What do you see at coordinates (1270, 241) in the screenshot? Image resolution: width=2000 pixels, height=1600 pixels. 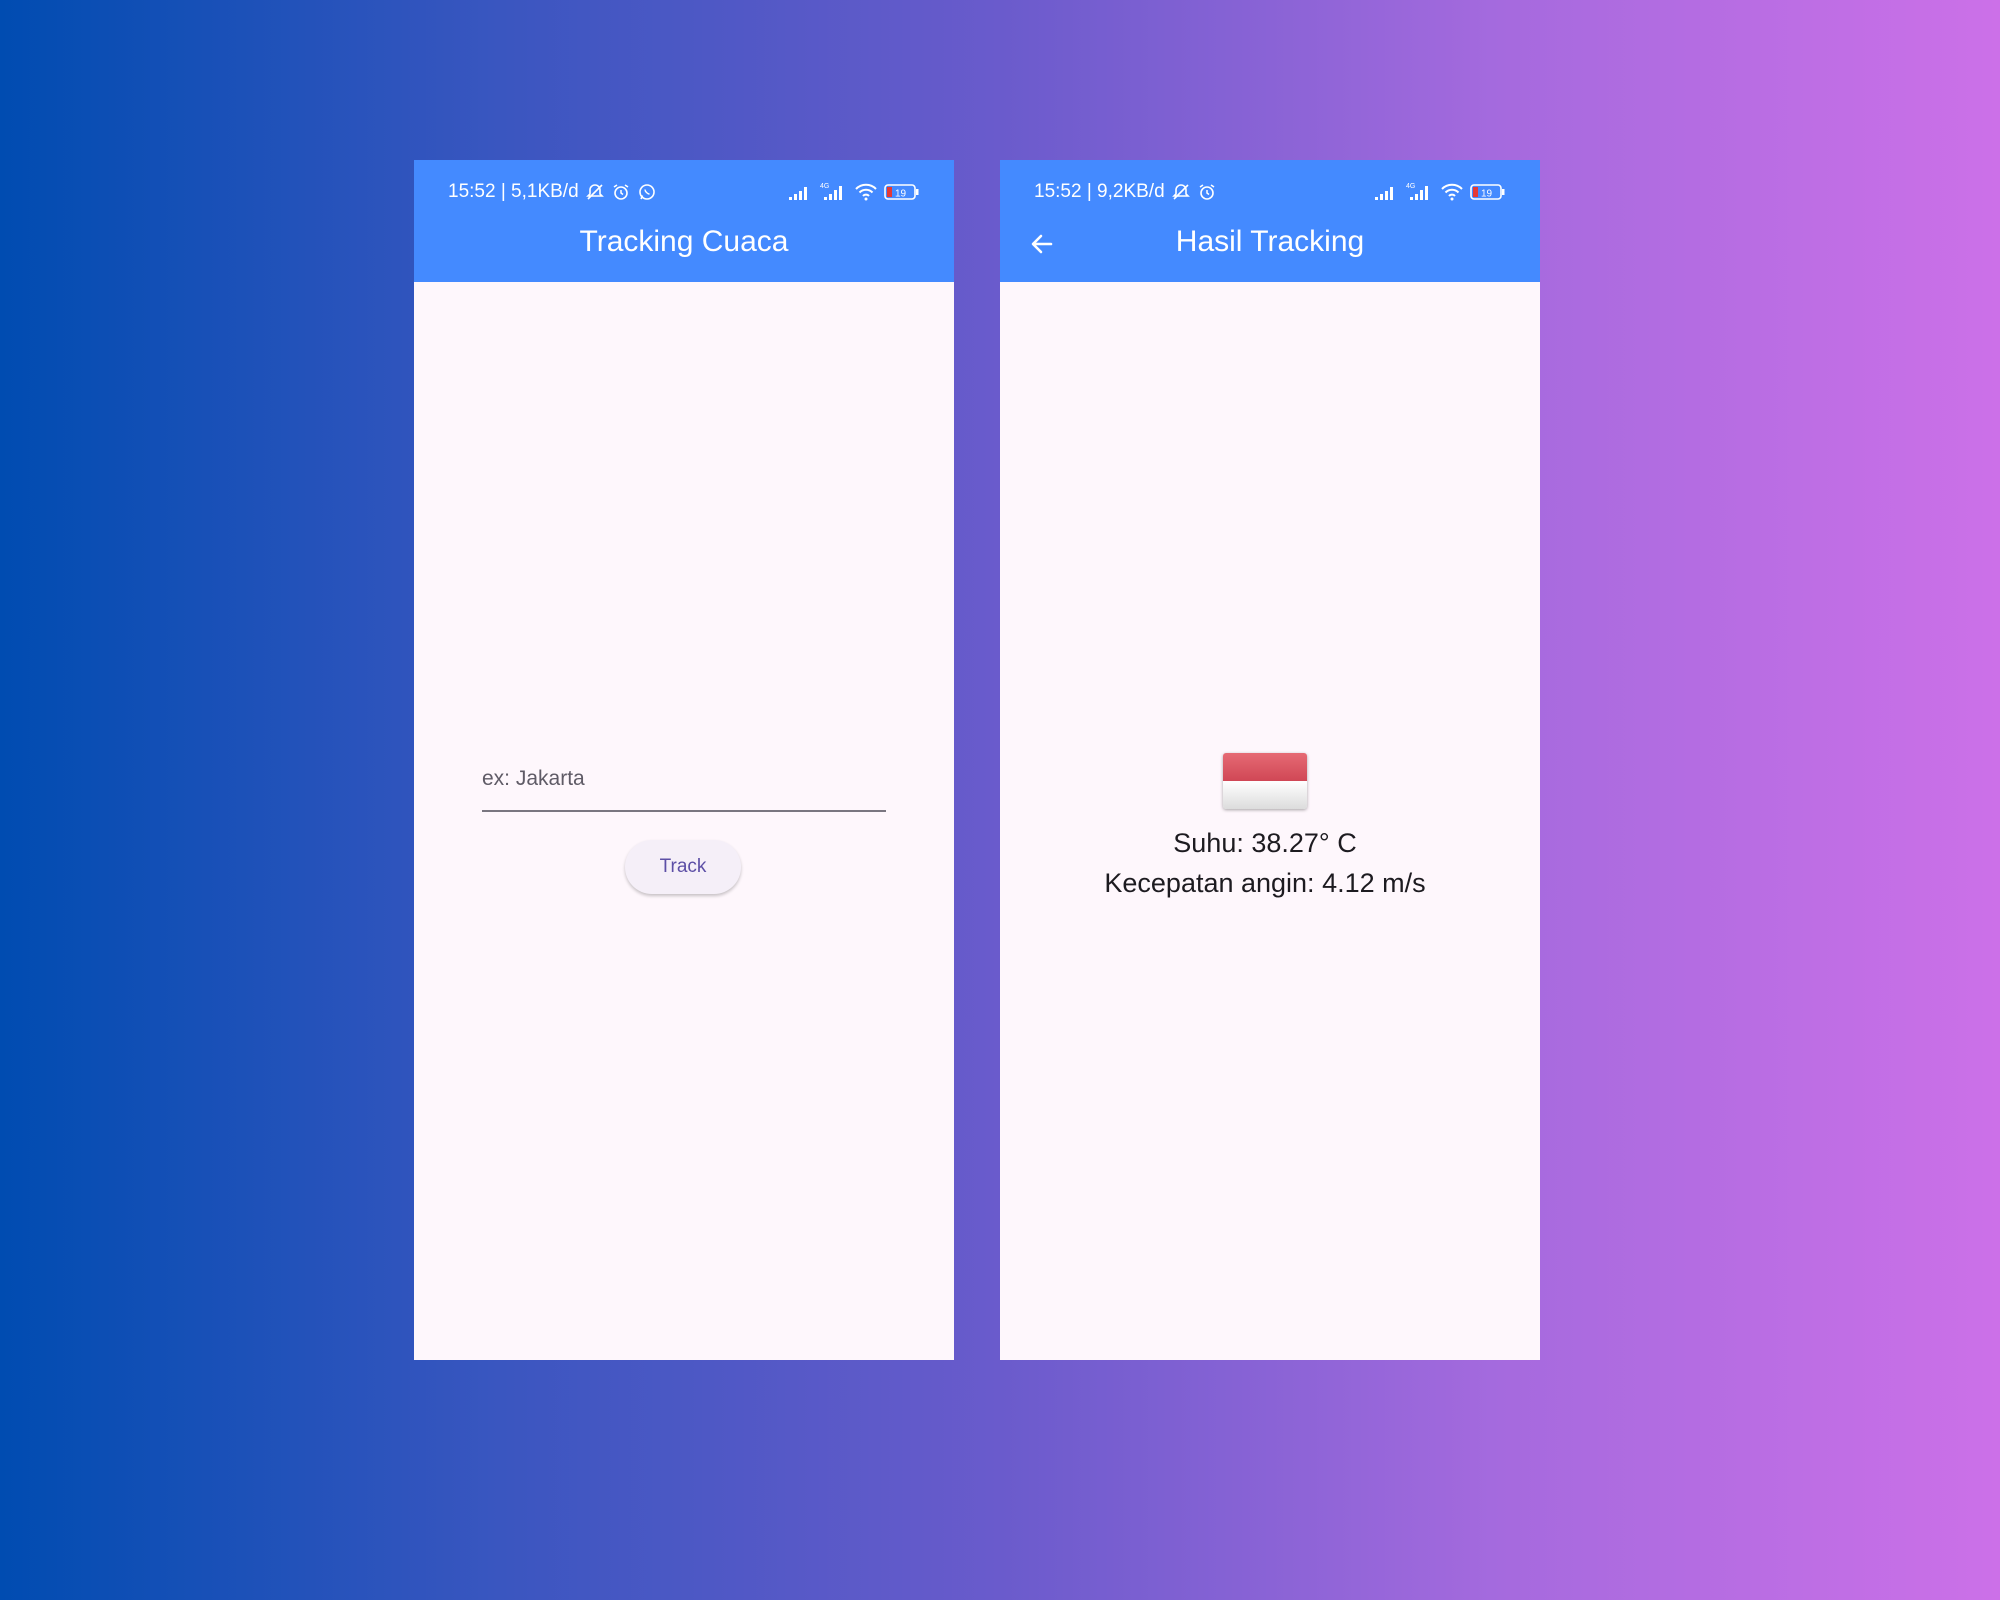 I see `page-title: Hasil Tracking` at bounding box center [1270, 241].